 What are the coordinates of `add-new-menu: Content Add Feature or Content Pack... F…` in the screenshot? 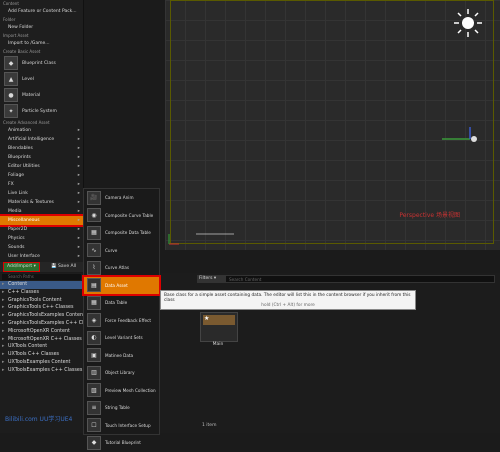 It's located at (42, 134).